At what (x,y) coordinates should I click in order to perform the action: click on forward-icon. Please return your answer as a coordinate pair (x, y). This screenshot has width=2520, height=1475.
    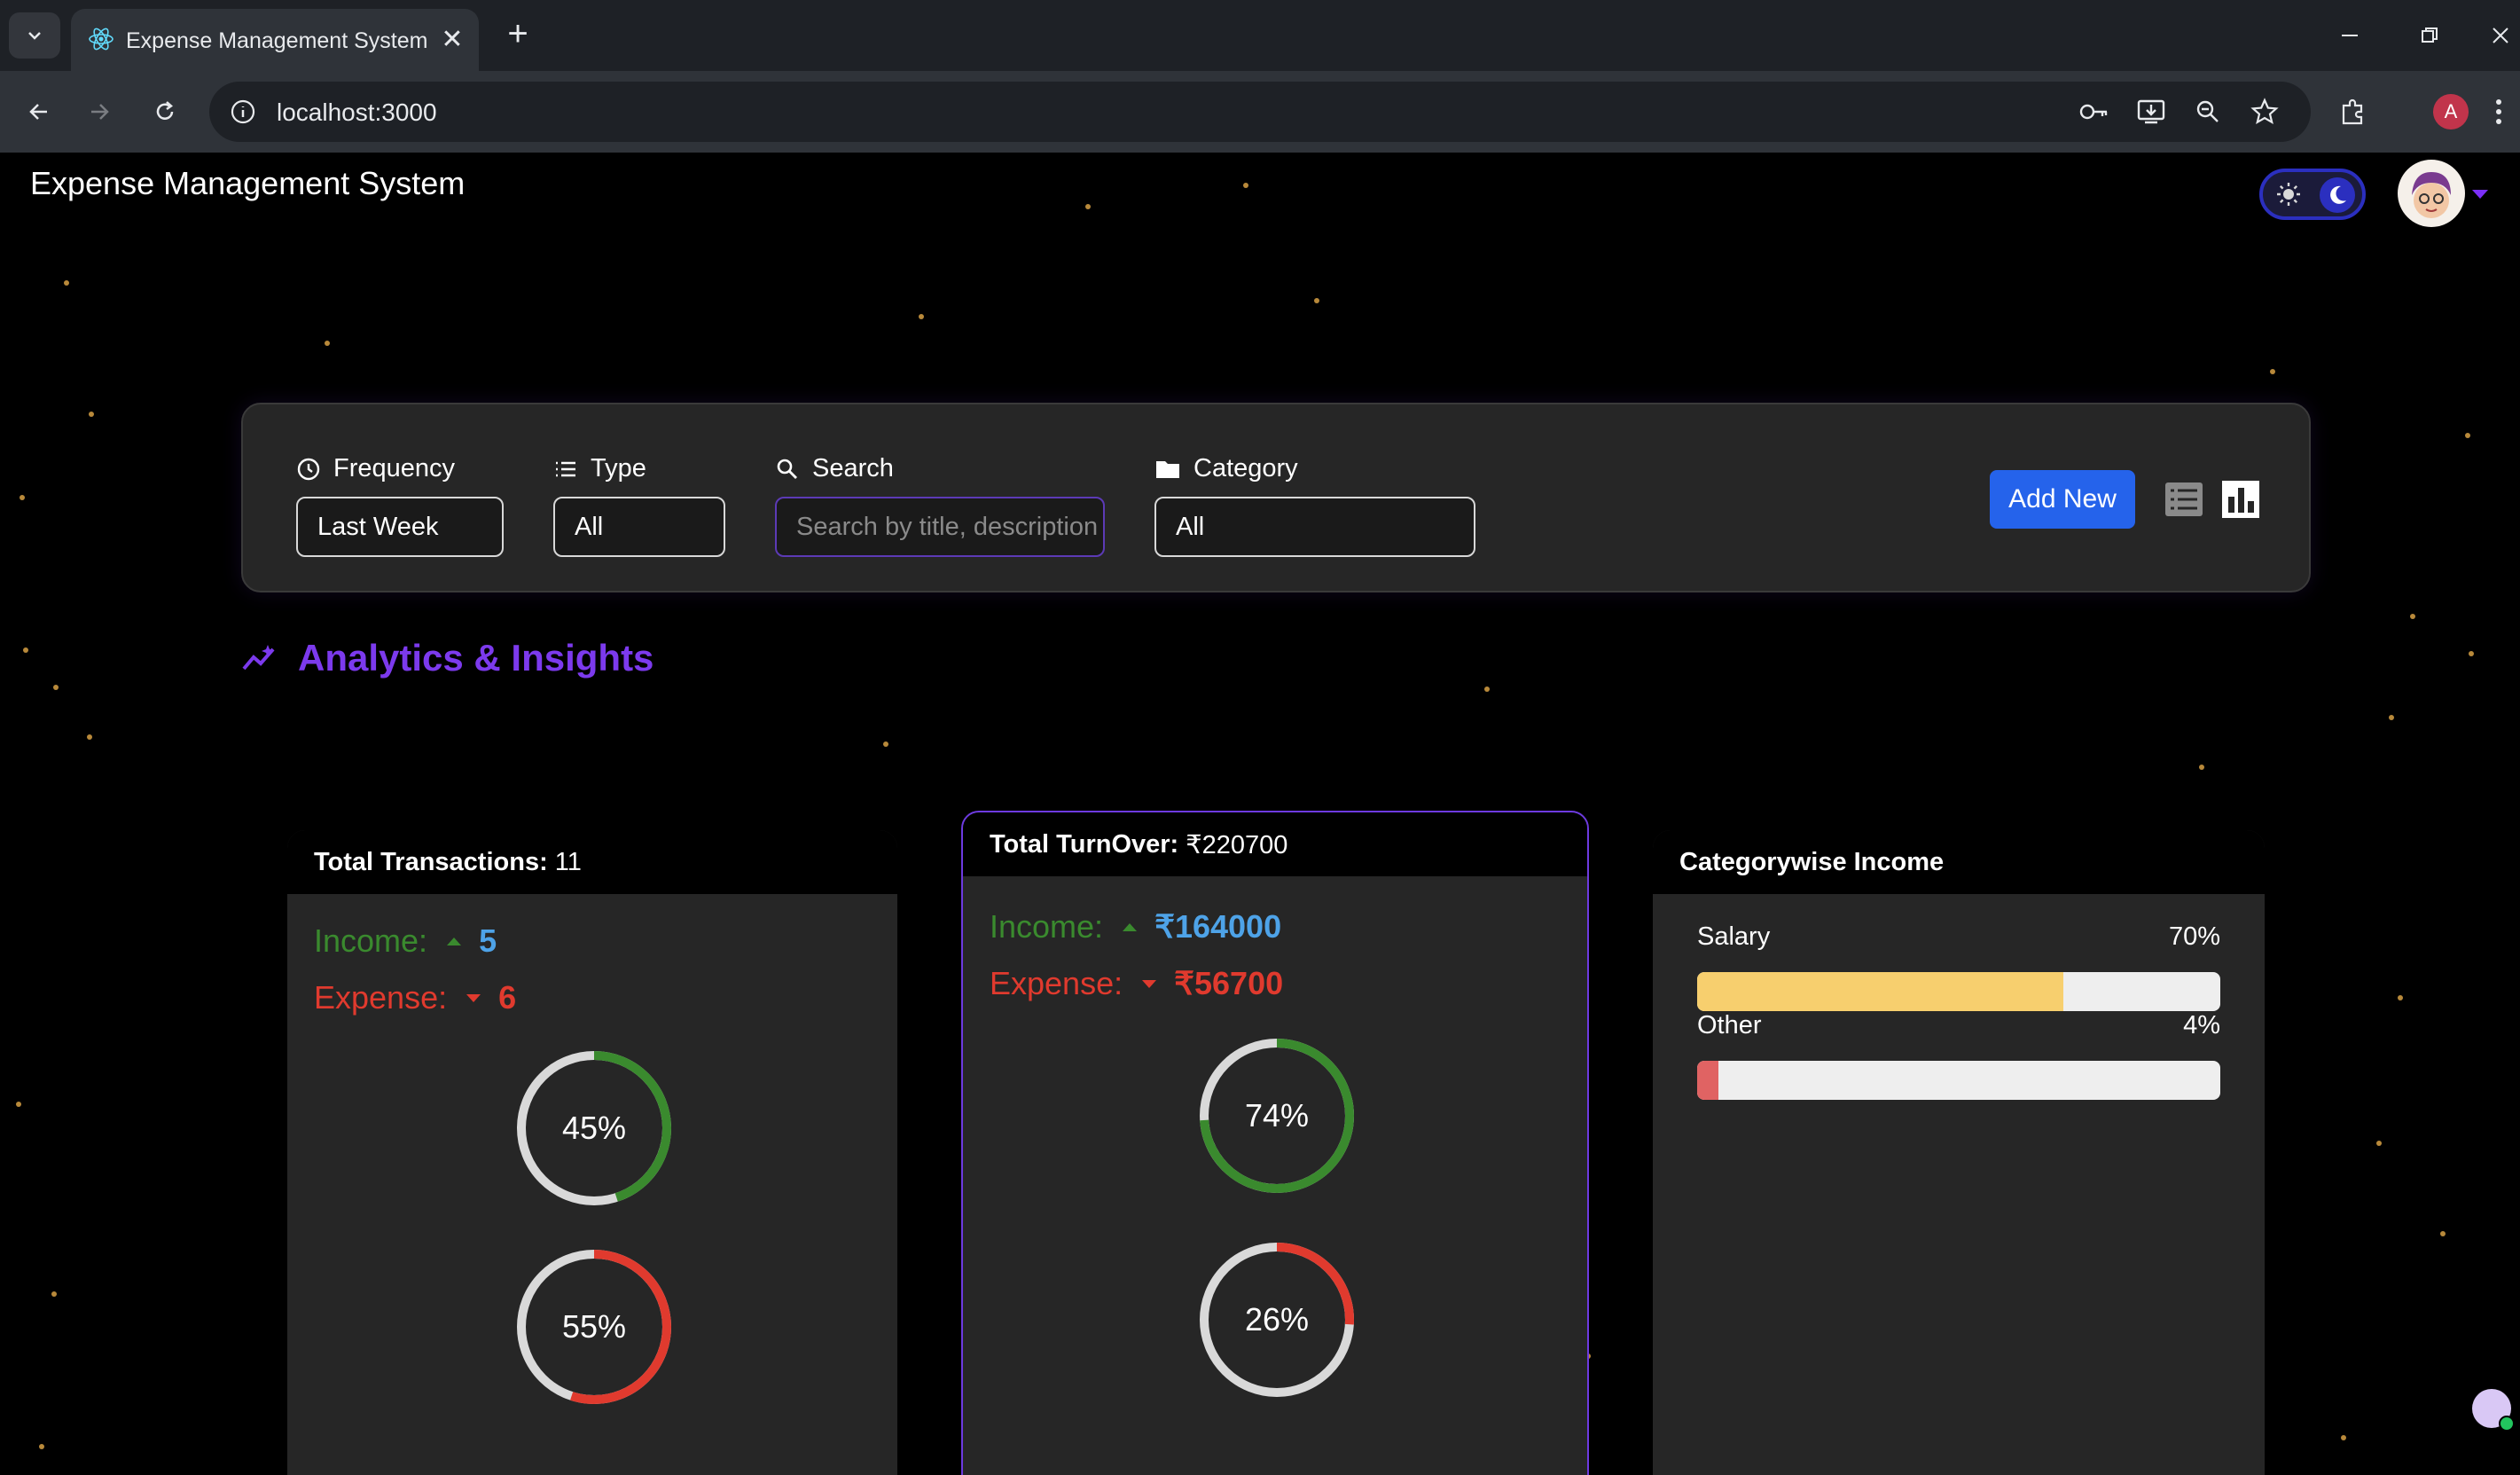
    Looking at the image, I should click on (99, 112).